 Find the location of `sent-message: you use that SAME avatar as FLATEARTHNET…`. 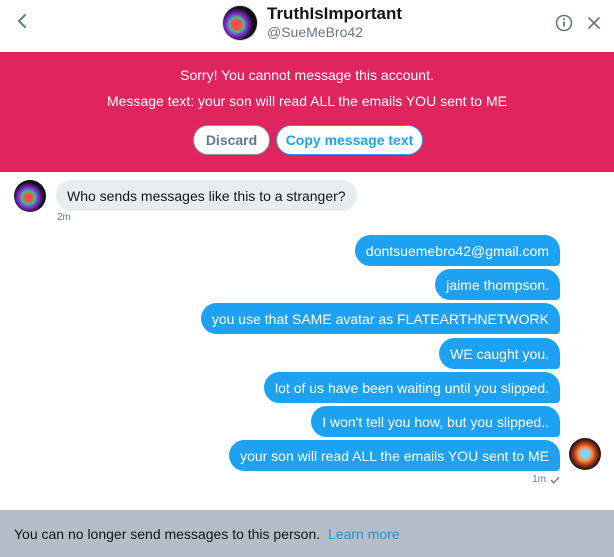

sent-message: you use that SAME avatar as FLATEARTHNET… is located at coordinates (380, 318).